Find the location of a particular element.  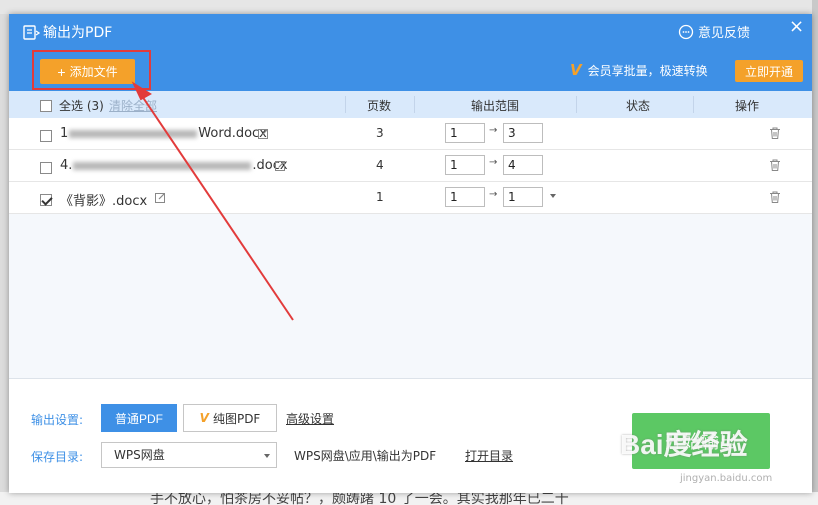

table-row: 4. .docx 4 1 → 4 is located at coordinates (410, 166).